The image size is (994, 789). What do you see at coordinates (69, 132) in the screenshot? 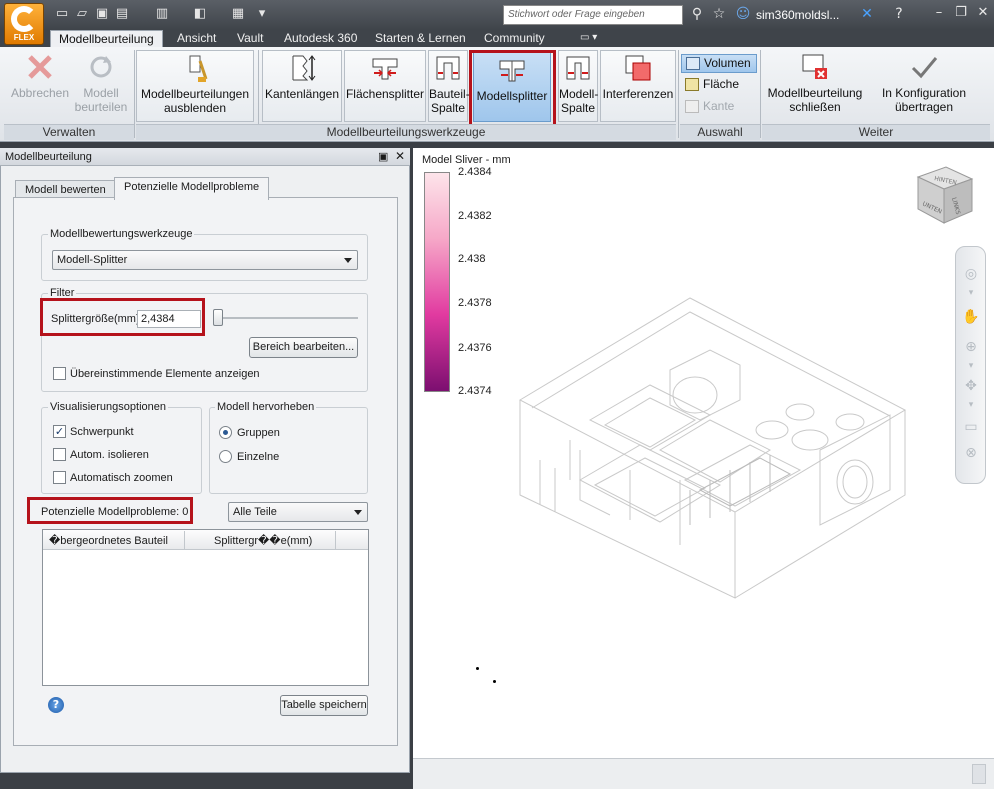
I see `group-label-verwalten: Verwalten` at bounding box center [69, 132].